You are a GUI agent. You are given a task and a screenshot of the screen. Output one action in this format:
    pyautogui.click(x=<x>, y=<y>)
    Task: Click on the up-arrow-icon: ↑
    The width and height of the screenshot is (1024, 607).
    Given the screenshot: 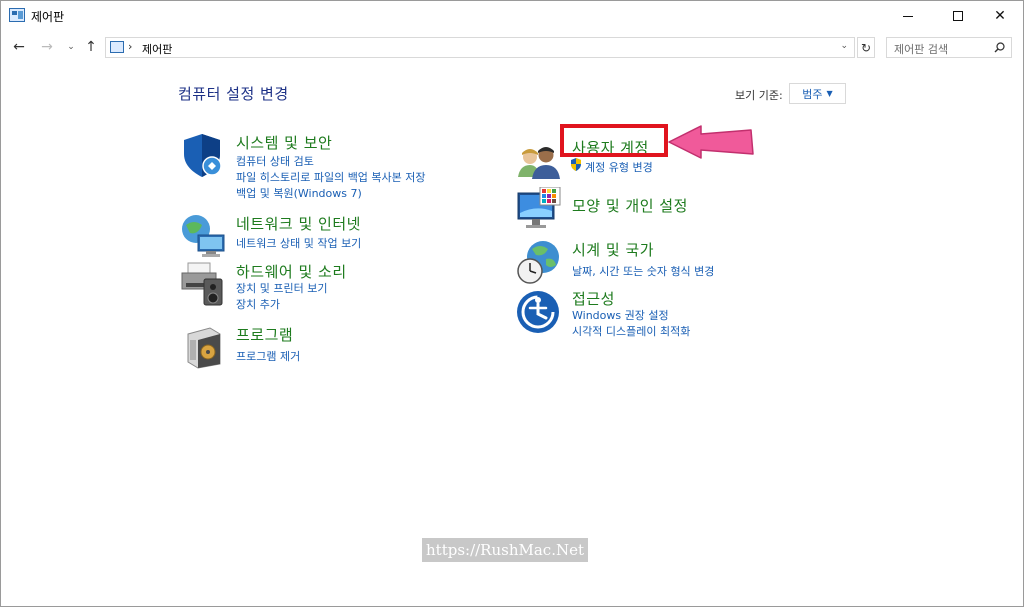 What is the action you would take?
    pyautogui.click(x=91, y=47)
    